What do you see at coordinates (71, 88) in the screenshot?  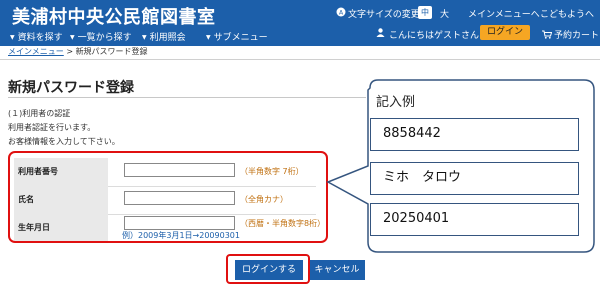 I see `page-title: 新規パスワード登録` at bounding box center [71, 88].